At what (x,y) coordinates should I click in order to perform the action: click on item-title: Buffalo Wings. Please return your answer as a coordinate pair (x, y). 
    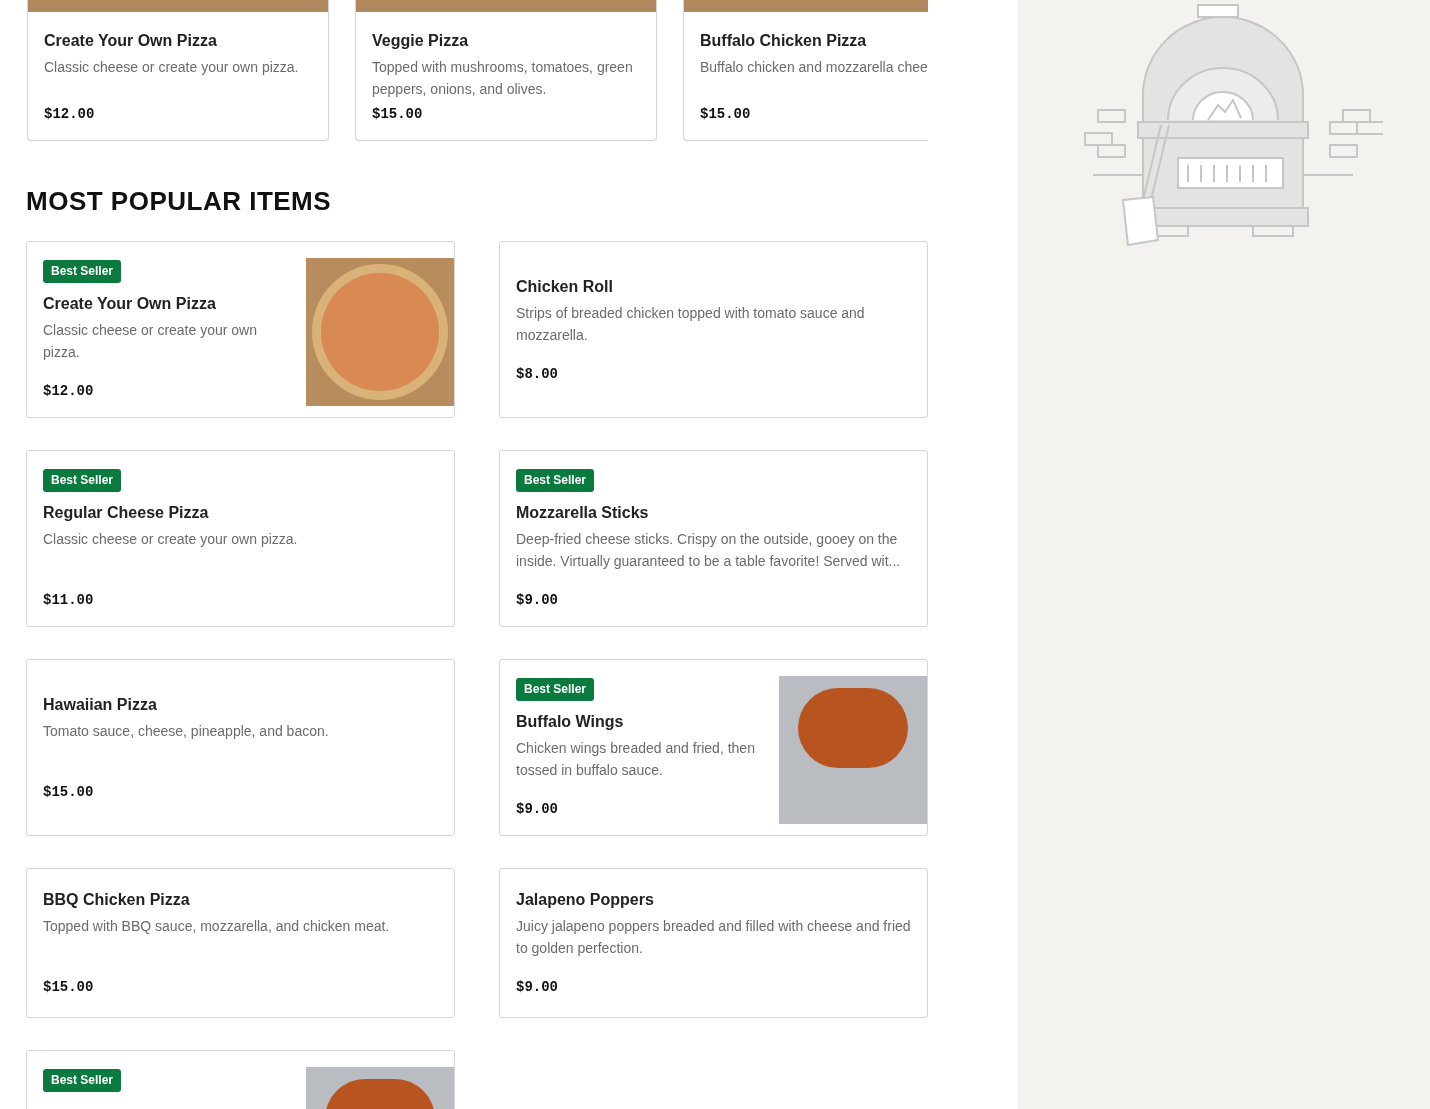
    Looking at the image, I should click on (570, 722).